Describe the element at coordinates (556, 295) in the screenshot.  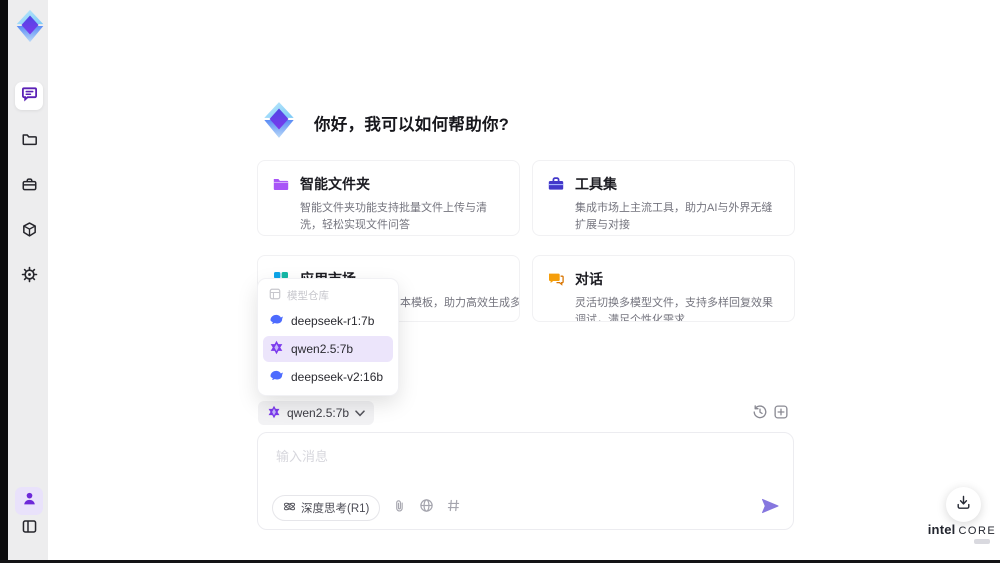
I see `chat-bubble-icon` at that location.